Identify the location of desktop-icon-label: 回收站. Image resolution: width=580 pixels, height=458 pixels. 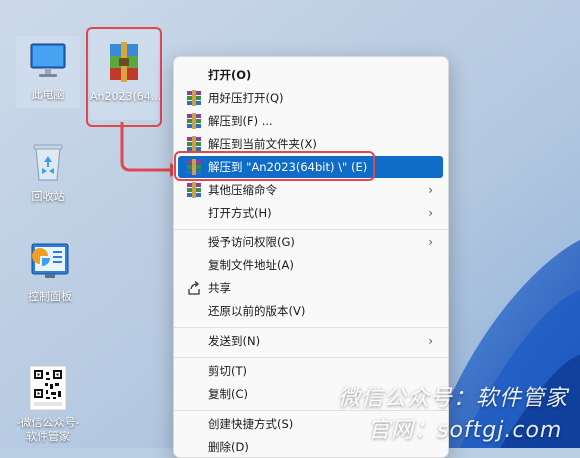
(48, 196).